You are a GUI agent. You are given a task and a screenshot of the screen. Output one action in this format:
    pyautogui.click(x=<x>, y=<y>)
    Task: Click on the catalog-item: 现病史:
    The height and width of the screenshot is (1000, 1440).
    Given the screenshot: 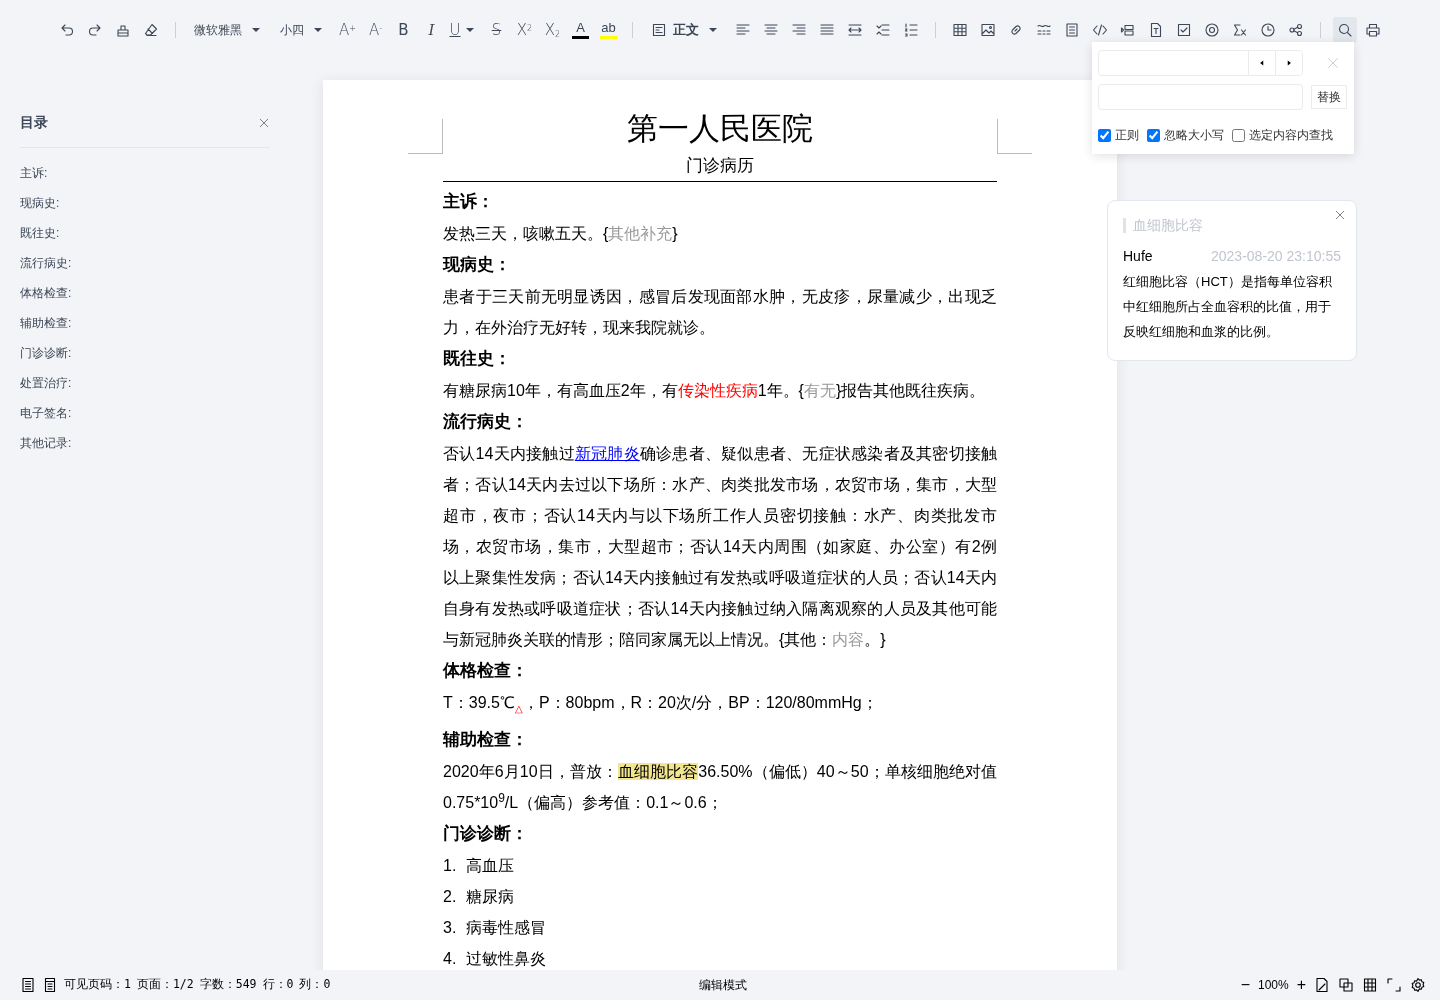 What is the action you would take?
    pyautogui.click(x=145, y=203)
    